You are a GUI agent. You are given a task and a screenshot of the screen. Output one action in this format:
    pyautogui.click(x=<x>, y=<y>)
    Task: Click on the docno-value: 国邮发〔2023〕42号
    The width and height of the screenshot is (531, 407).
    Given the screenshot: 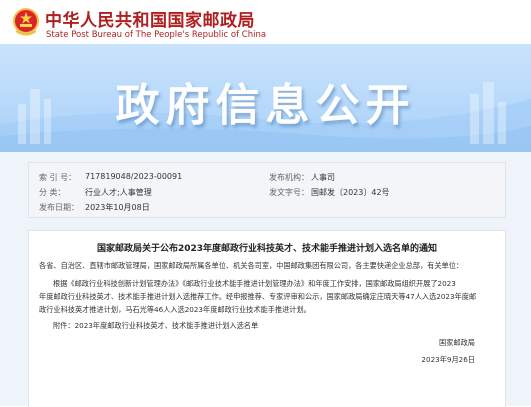 What is the action you would take?
    pyautogui.click(x=350, y=192)
    